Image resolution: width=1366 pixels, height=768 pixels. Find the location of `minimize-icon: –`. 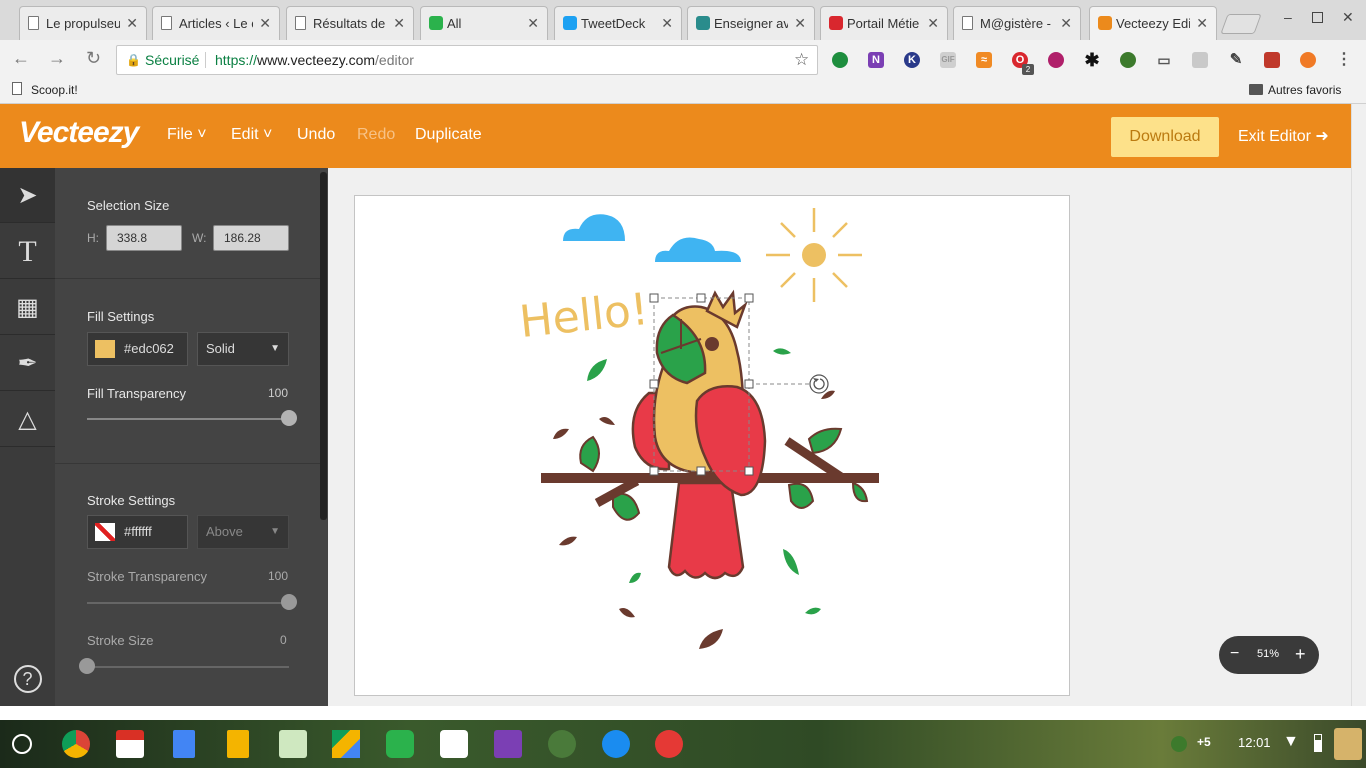

minimize-icon: – is located at coordinates (1288, 17).